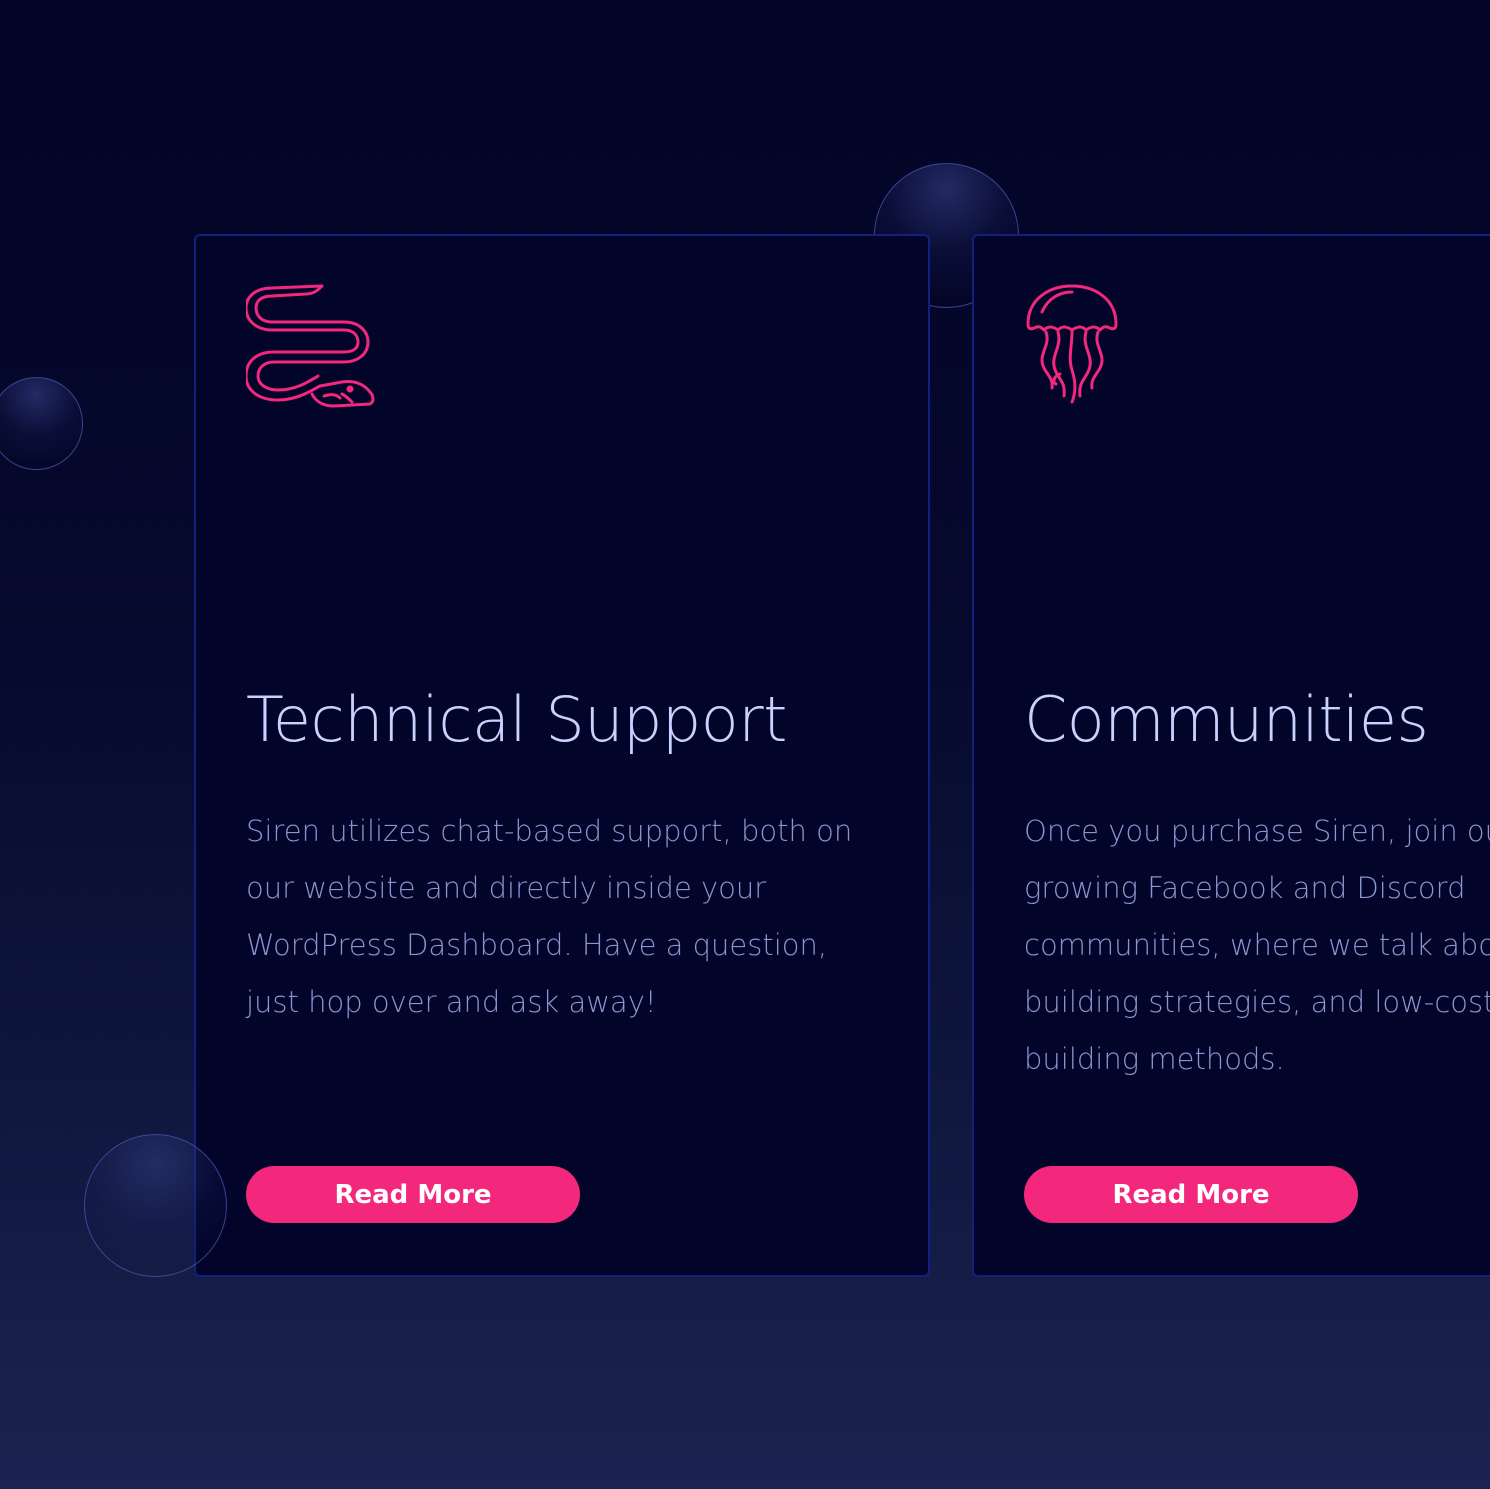 The height and width of the screenshot is (1489, 1490). I want to click on description-line: building methods., so click(1154, 1059).